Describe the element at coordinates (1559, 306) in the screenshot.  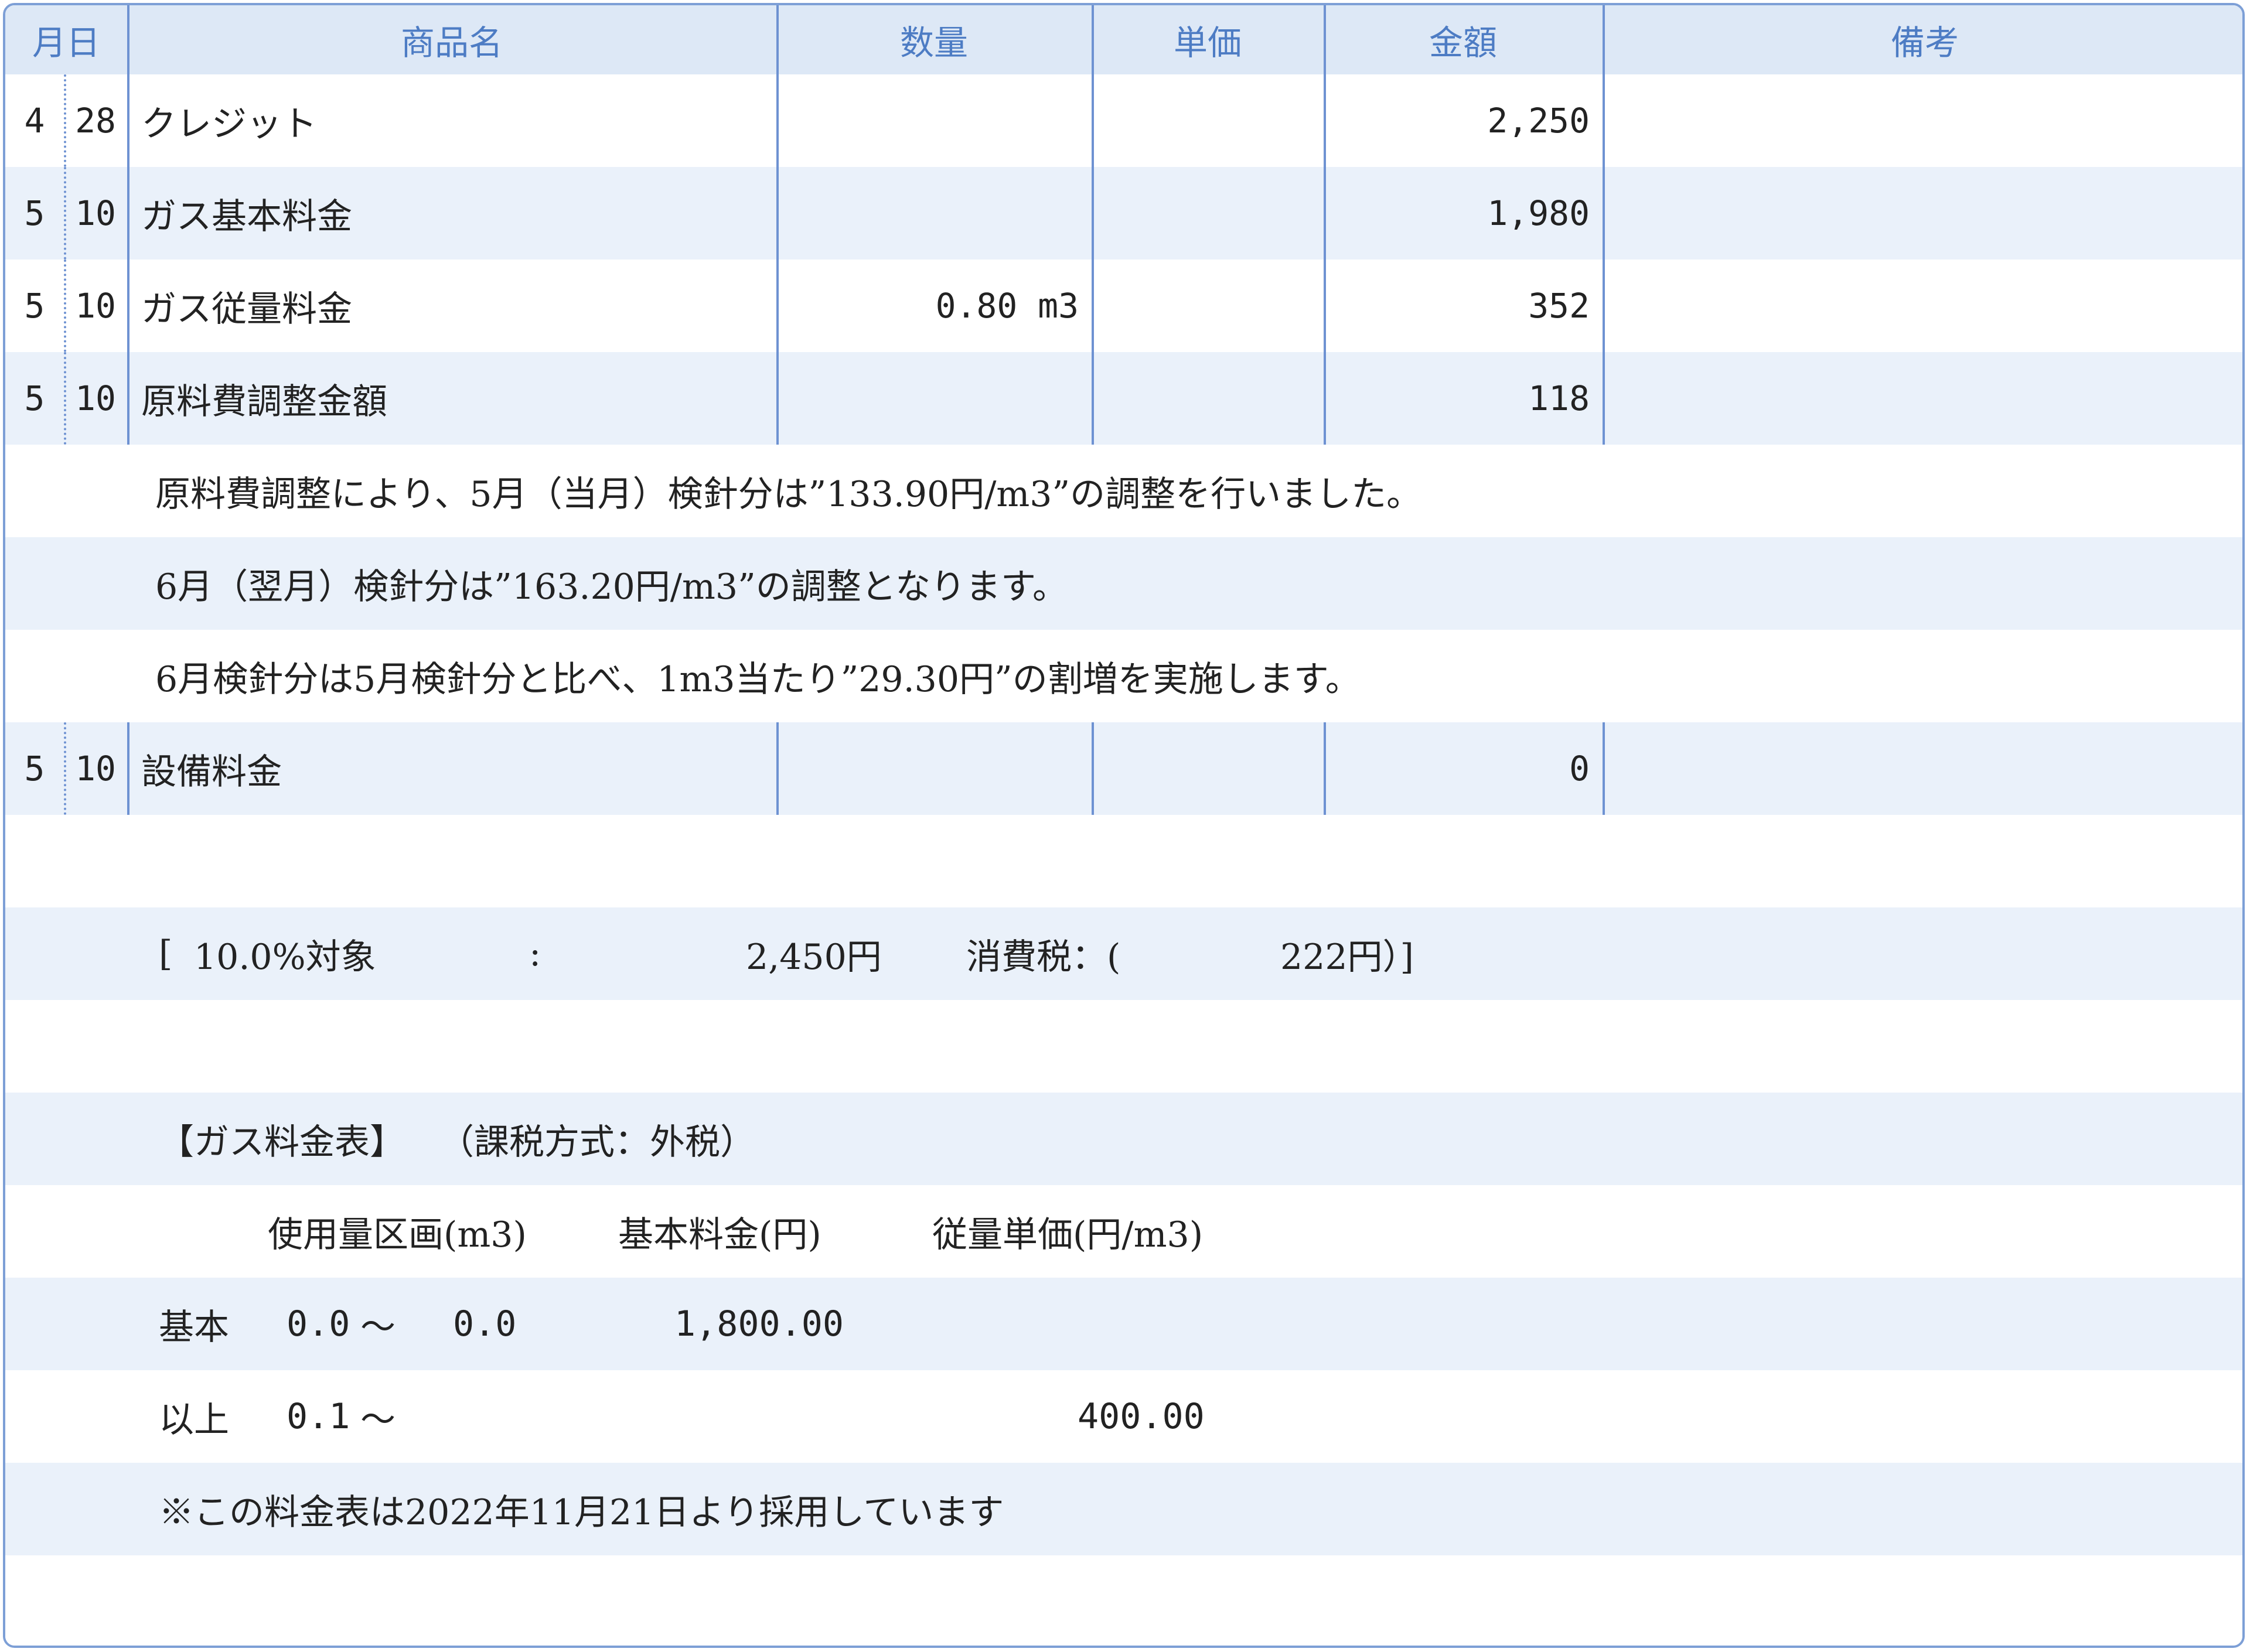
I see `row-amount: 352` at that location.